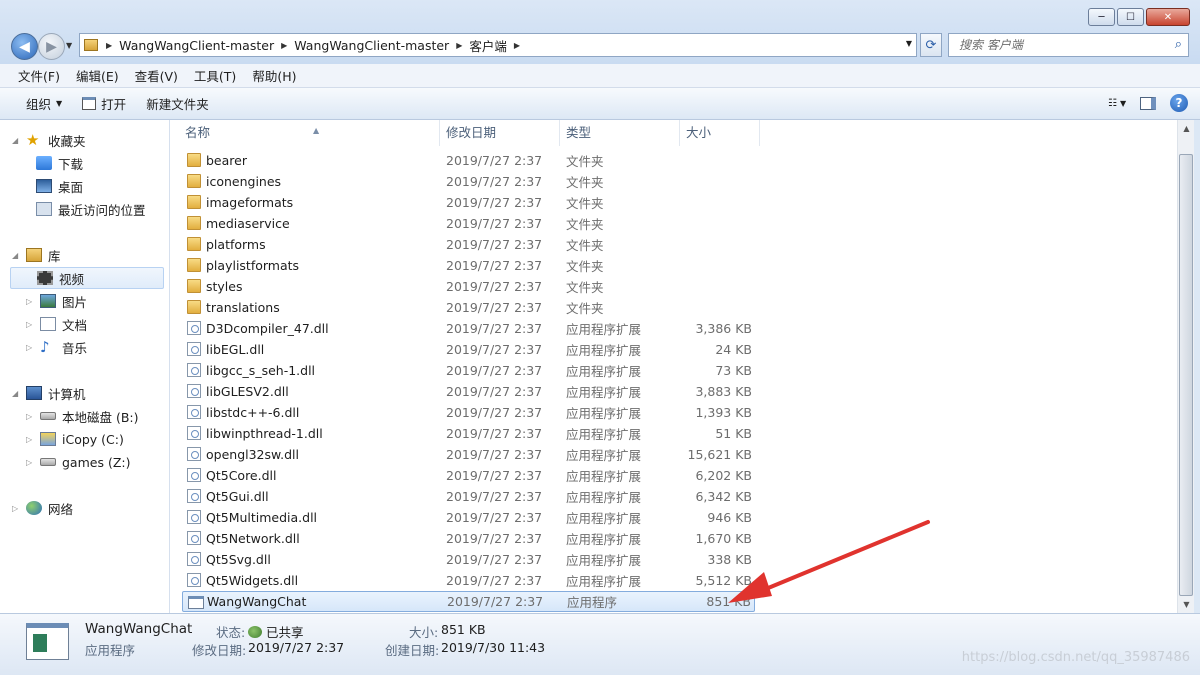 The height and width of the screenshot is (675, 1200). Describe the element at coordinates (468, 559) in the screenshot. I see `file-row: Qt5Svg.dll 2019/7/27 2:37 应用程序扩展 338 KB` at that location.